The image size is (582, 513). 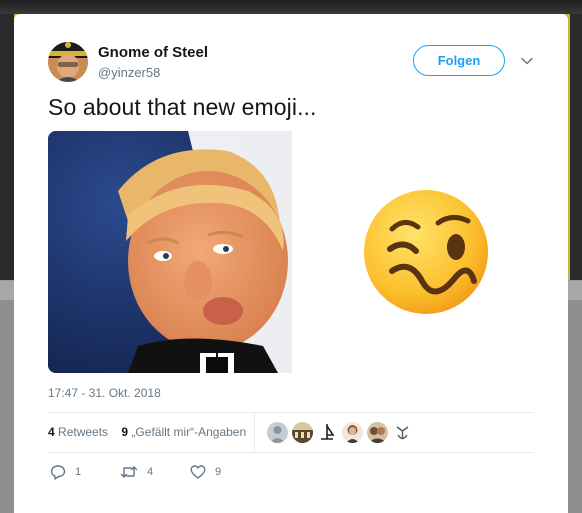 I want to click on reply-action: 1, so click(x=85, y=472).